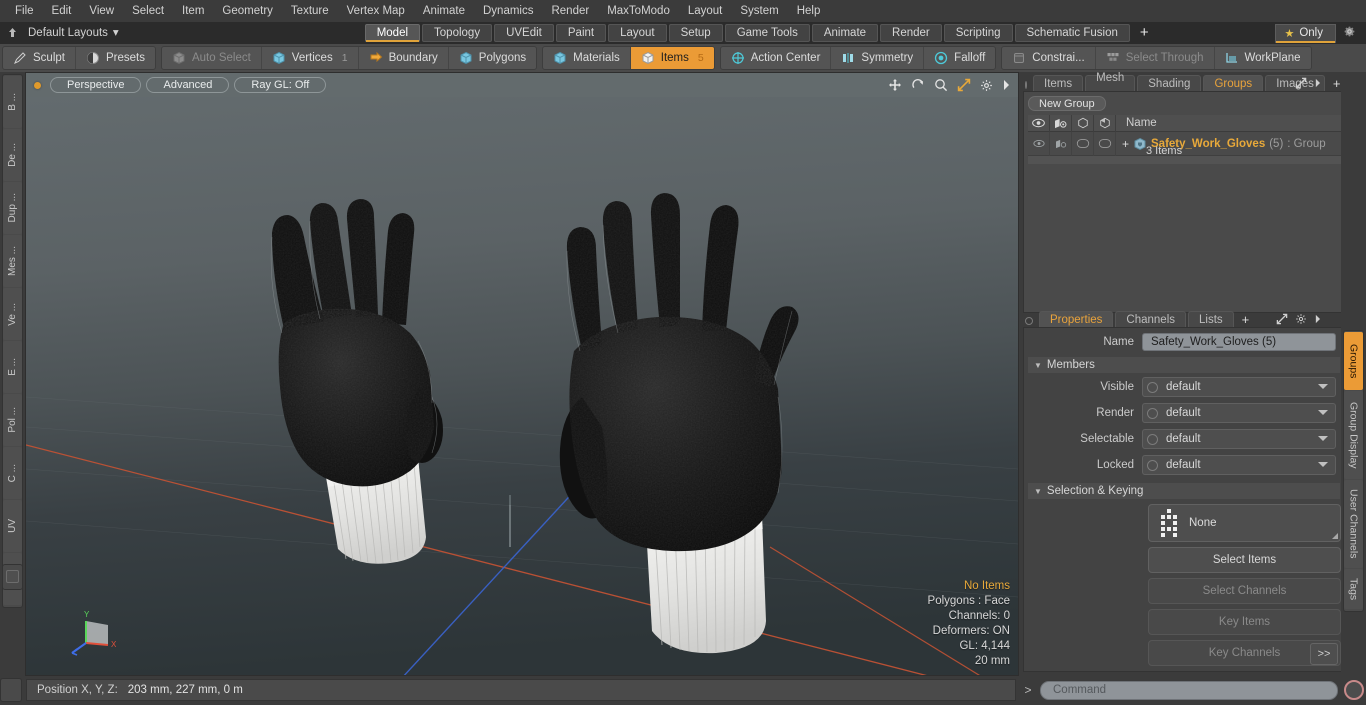  Describe the element at coordinates (310, 58) in the screenshot. I see `mode-item-vertices: Vertices 1` at that location.